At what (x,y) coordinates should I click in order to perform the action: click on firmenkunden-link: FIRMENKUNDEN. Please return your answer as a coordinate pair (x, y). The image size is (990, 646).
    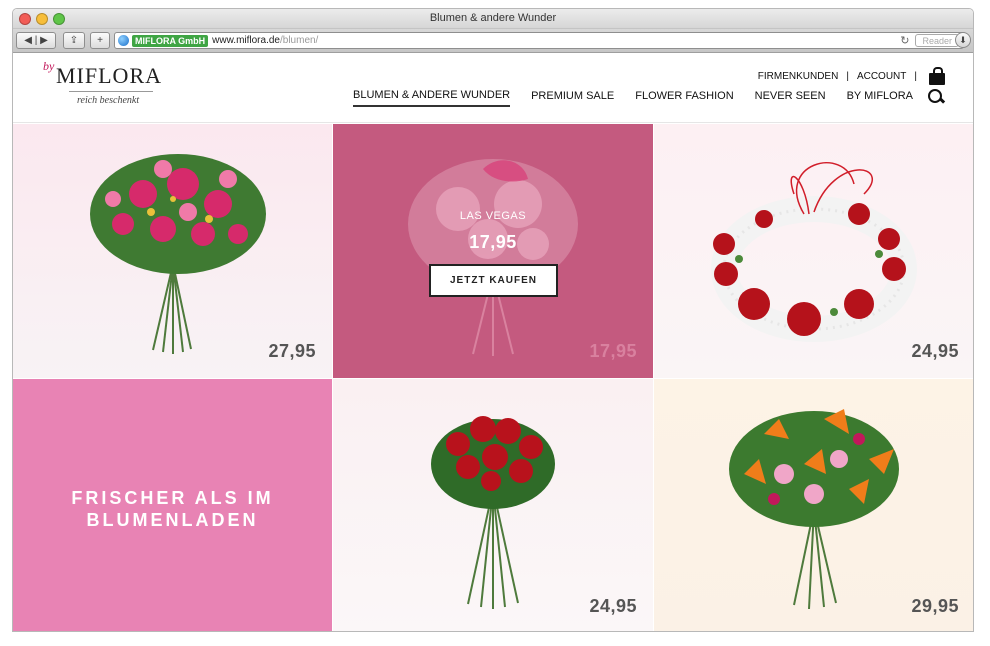
    Looking at the image, I should click on (798, 76).